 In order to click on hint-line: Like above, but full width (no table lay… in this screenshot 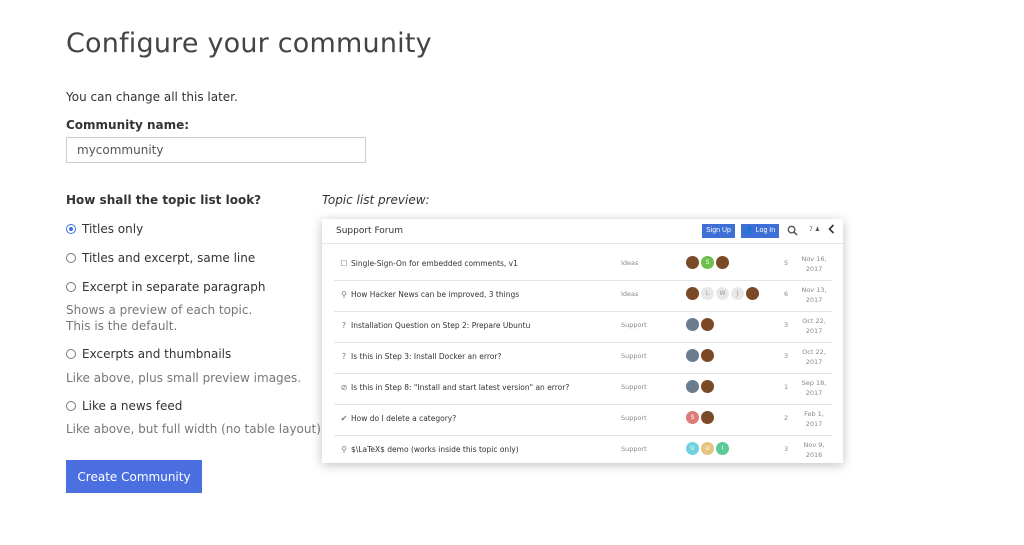, I will do `click(195, 429)`.